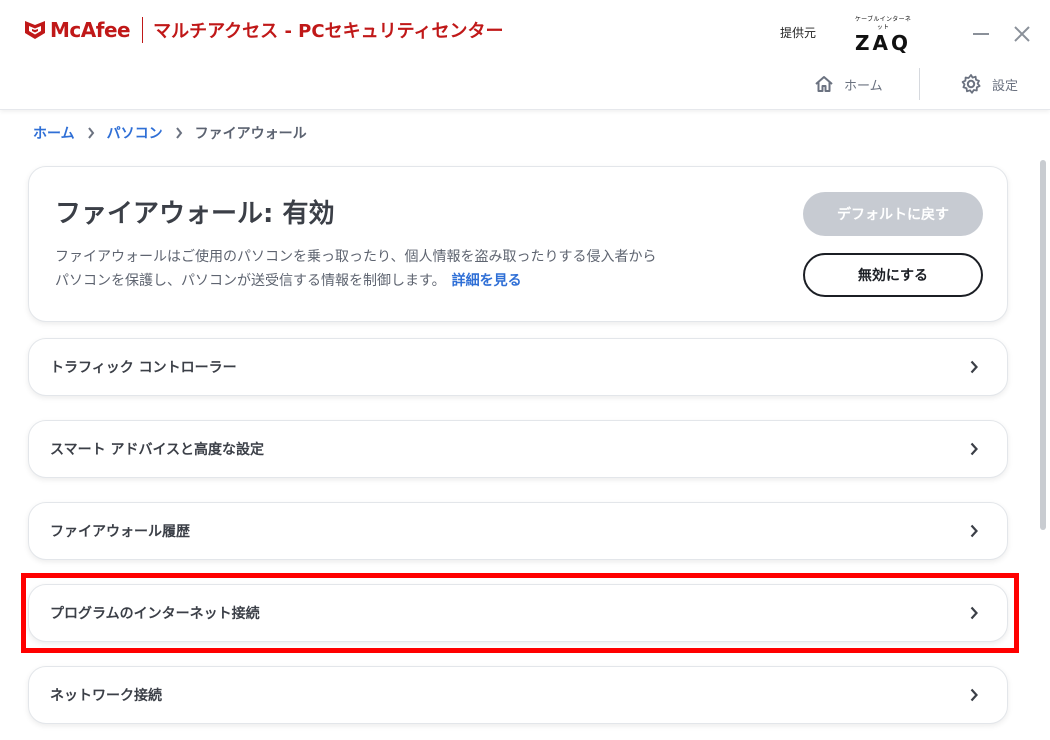  I want to click on scrollbar-thumb, so click(1043, 345).